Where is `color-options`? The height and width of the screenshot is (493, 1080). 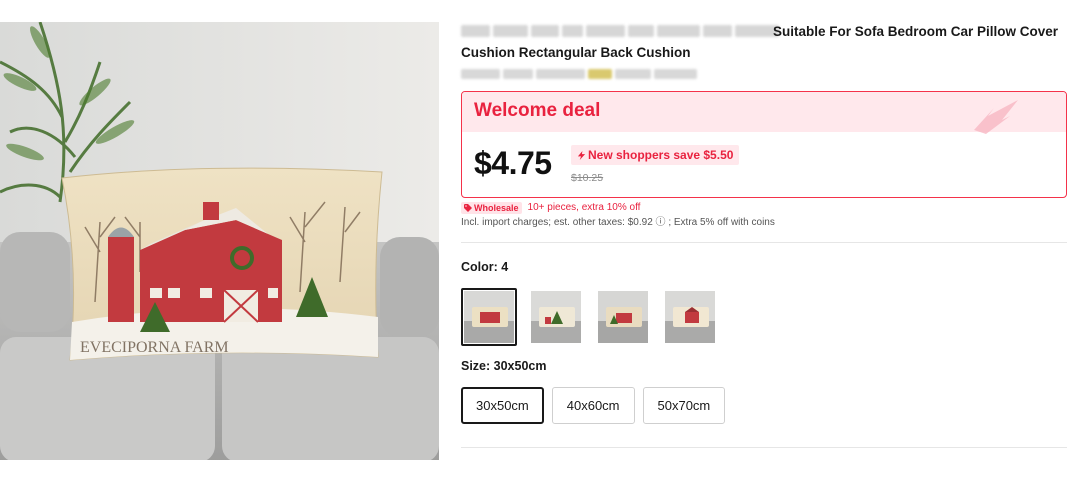
color-options is located at coordinates (764, 317).